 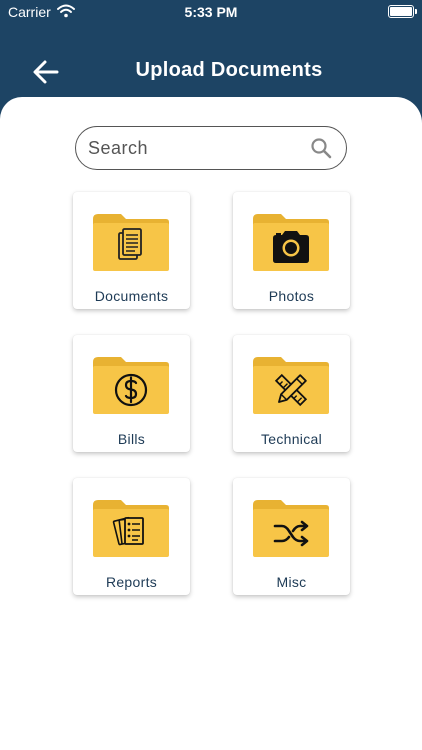 I want to click on documents-icon, so click(x=131, y=242).